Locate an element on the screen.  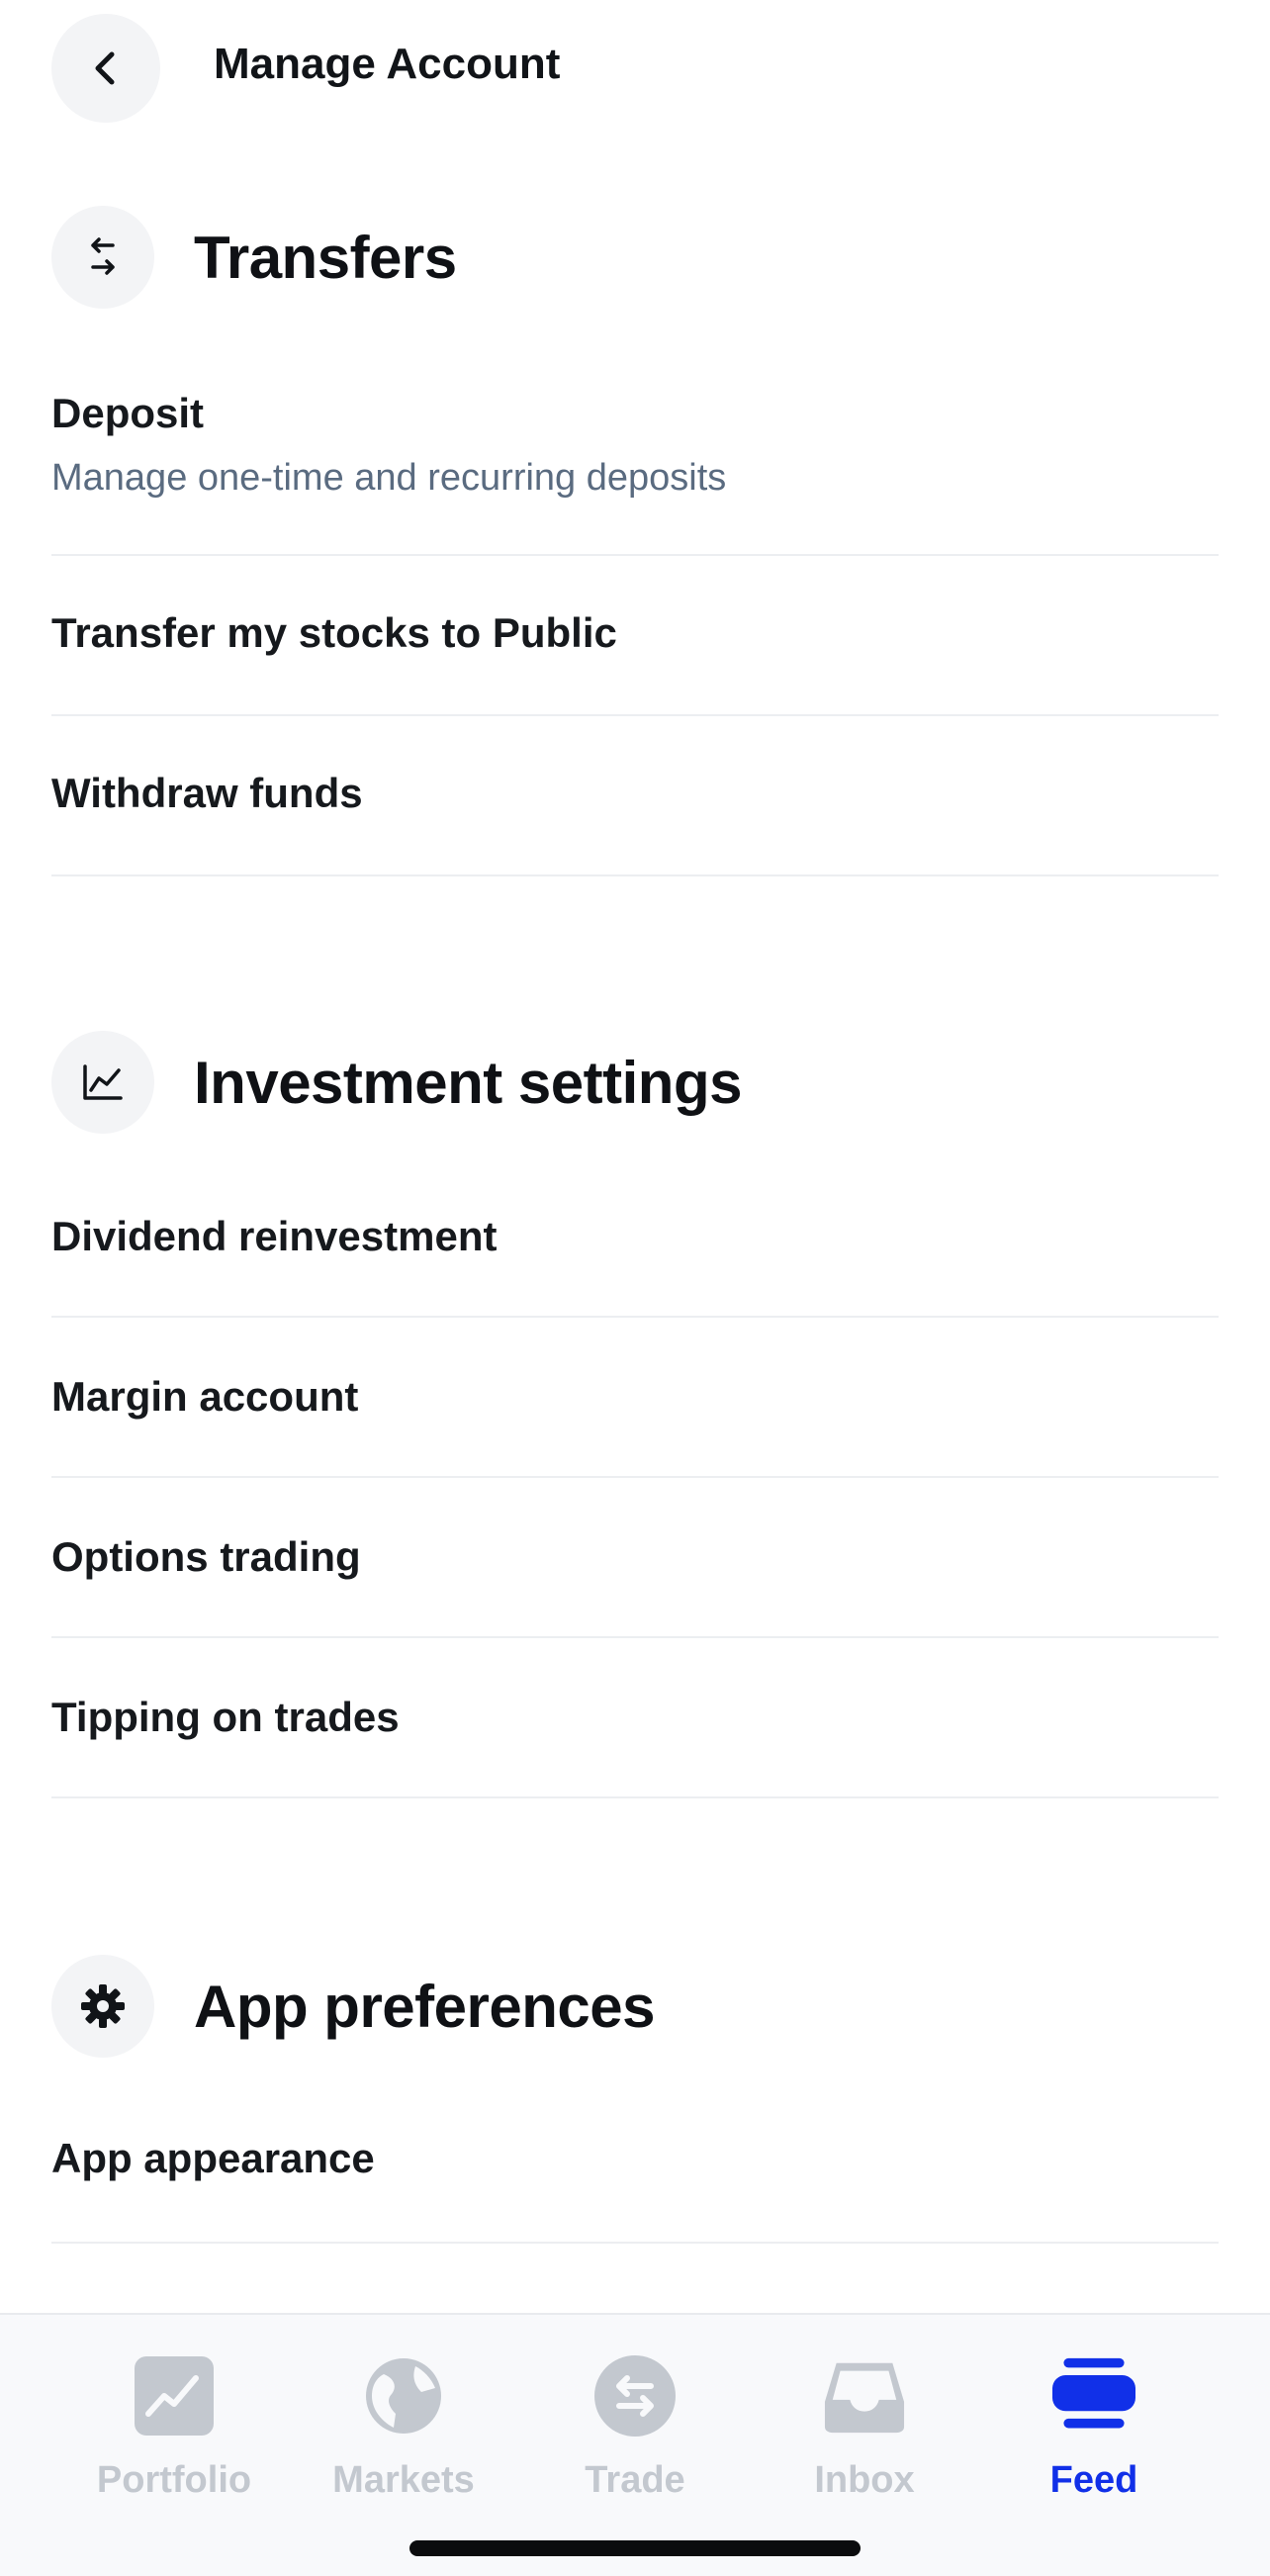
tab-inbox: Inbox is located at coordinates (865, 2443).